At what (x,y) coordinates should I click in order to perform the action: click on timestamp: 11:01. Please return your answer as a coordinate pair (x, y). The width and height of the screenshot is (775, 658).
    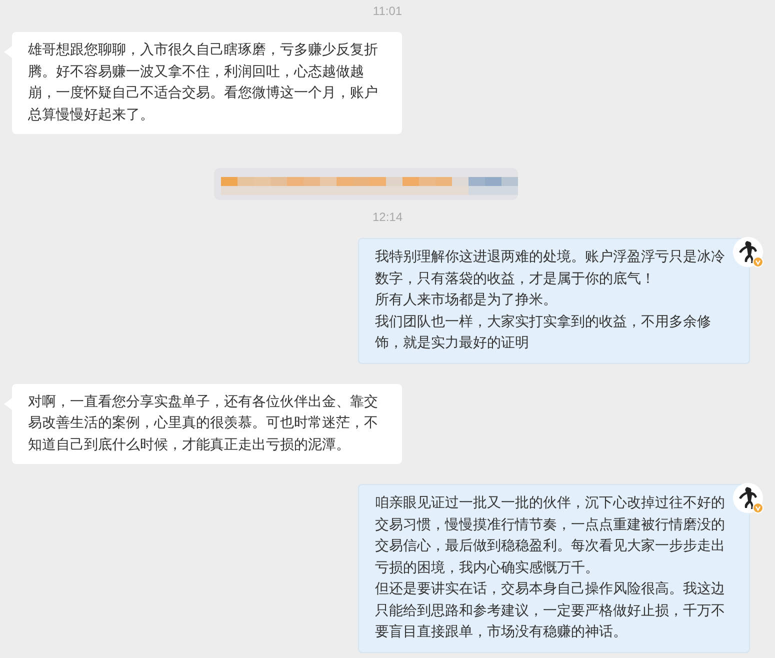
    Looking at the image, I should click on (387, 11).